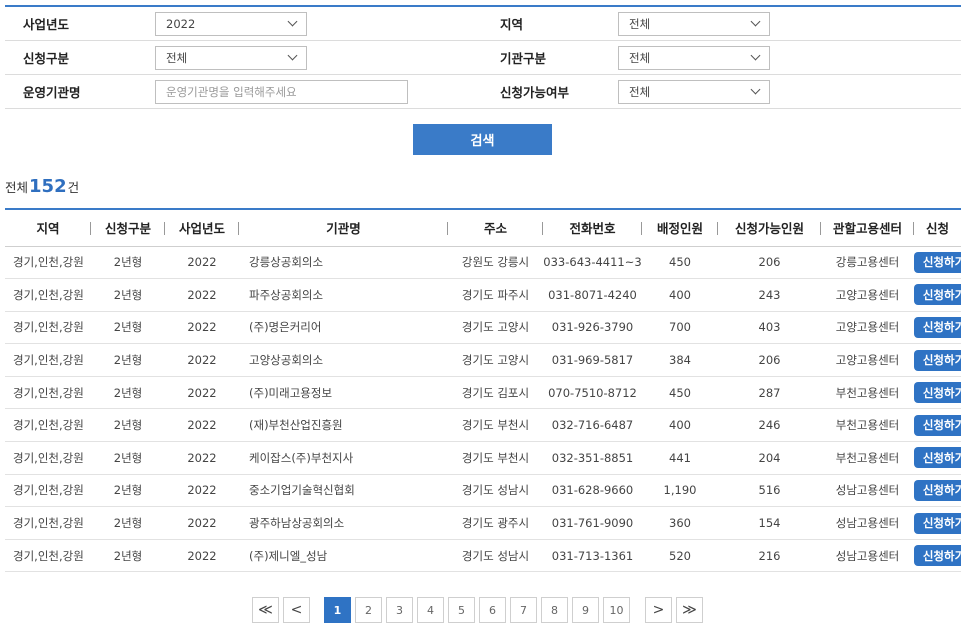 The image size is (966, 629). I want to click on apply-type-label: 신청구분, so click(46, 58).